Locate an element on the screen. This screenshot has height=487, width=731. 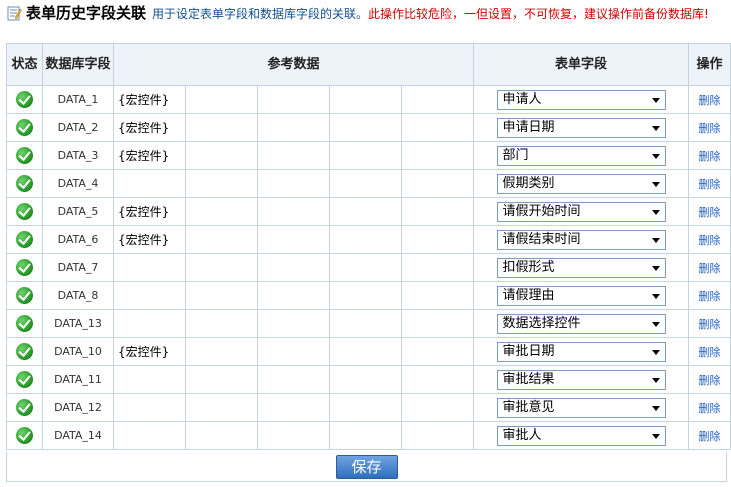
form-field-select: 数据选择控件 is located at coordinates (581, 323).